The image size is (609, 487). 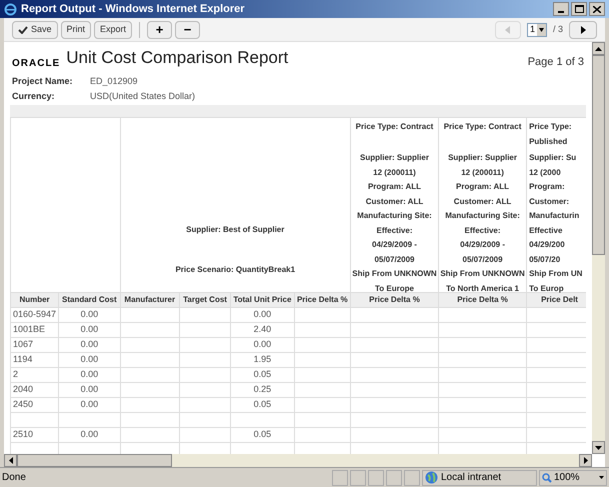 What do you see at coordinates (263, 389) in the screenshot?
I see `table-cell-text: 0.25` at bounding box center [263, 389].